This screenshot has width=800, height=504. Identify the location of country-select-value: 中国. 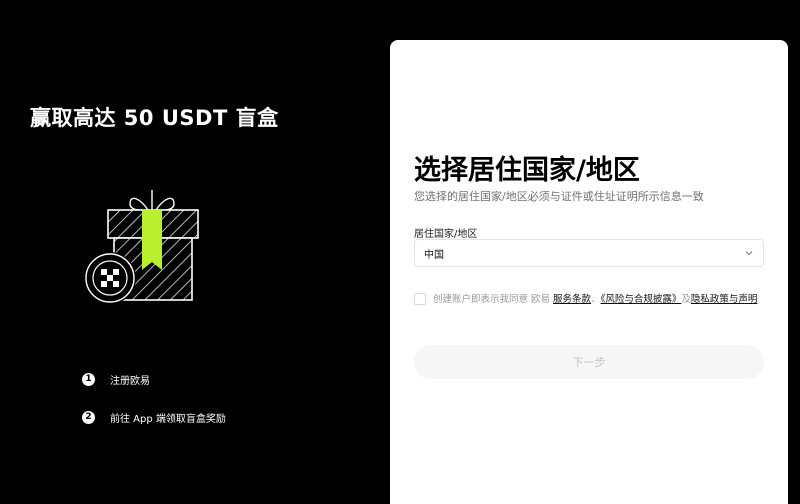
(434, 255).